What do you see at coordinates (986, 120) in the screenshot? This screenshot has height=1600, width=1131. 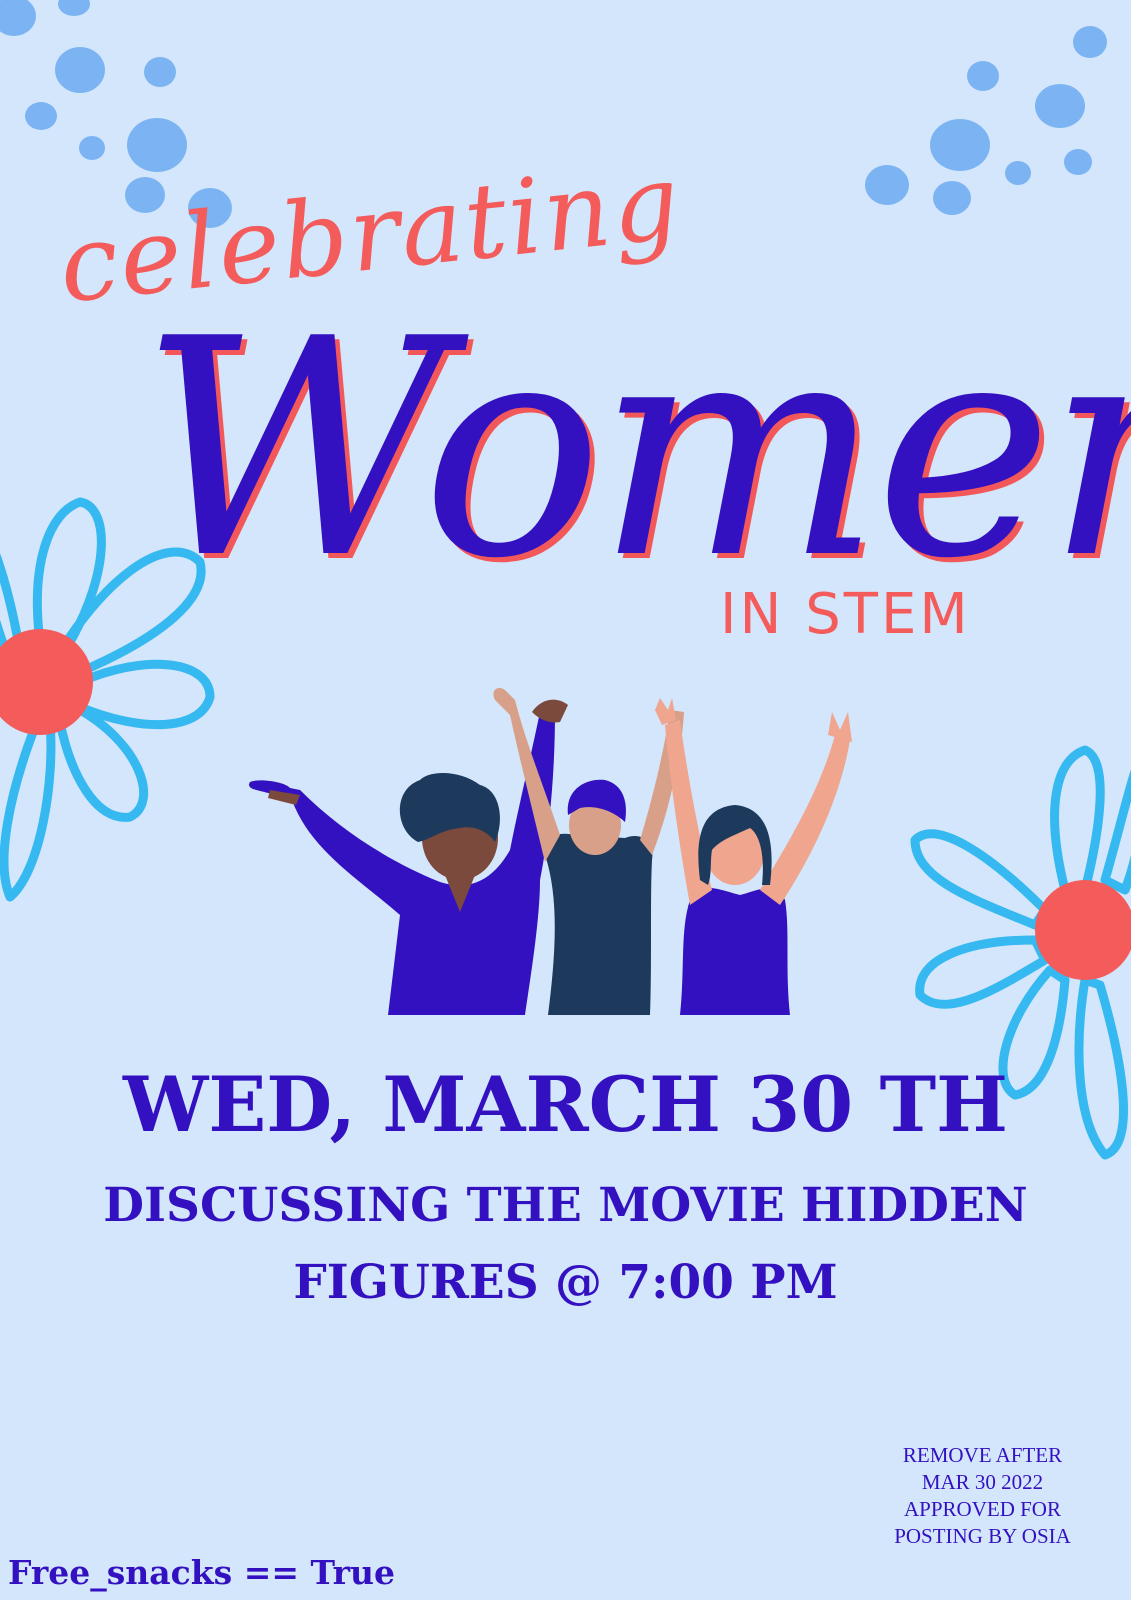 I see `dot-cluster-top-right-icon` at bounding box center [986, 120].